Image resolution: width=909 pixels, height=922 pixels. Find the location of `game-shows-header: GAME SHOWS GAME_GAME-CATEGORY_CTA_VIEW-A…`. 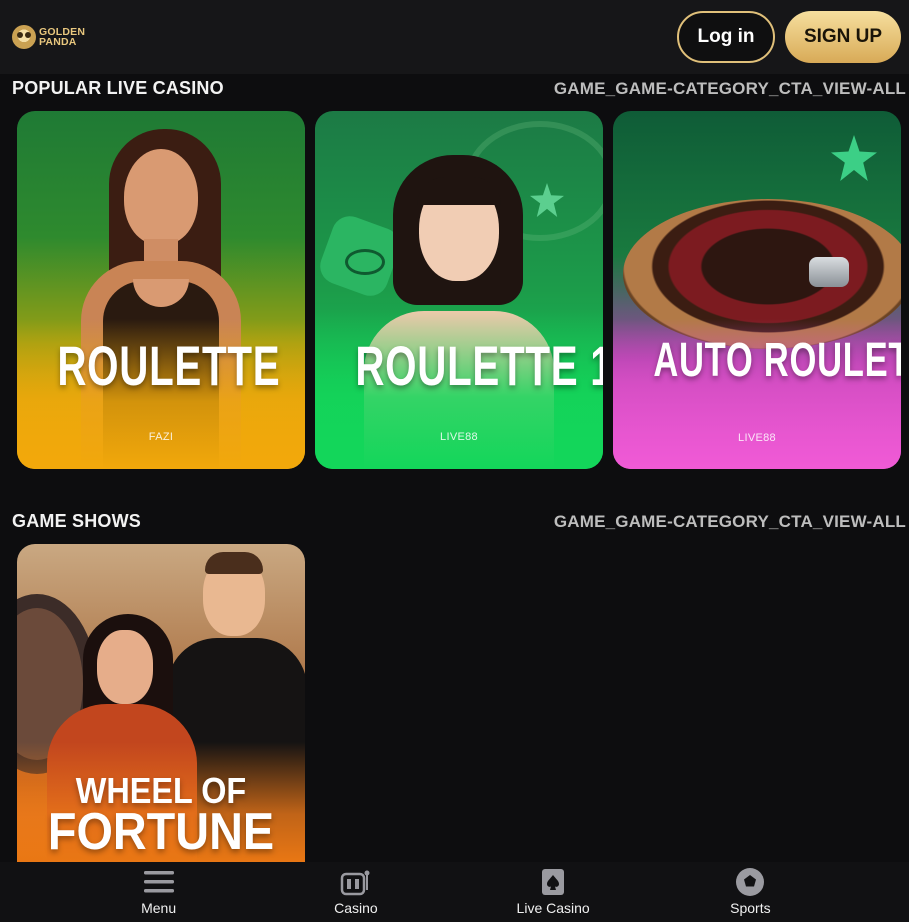

game-shows-header: GAME SHOWS GAME_GAME-CATEGORY_CTA_VIEW-A… is located at coordinates (459, 521).